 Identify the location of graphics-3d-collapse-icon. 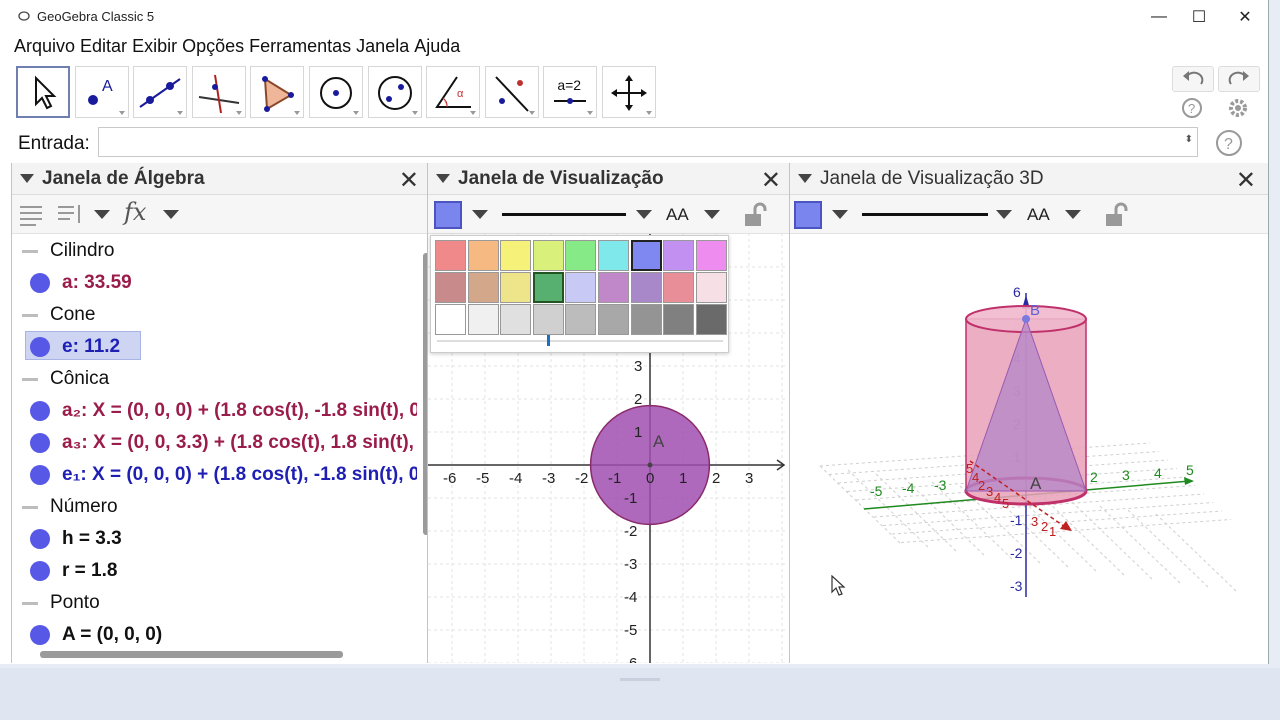
(805, 178).